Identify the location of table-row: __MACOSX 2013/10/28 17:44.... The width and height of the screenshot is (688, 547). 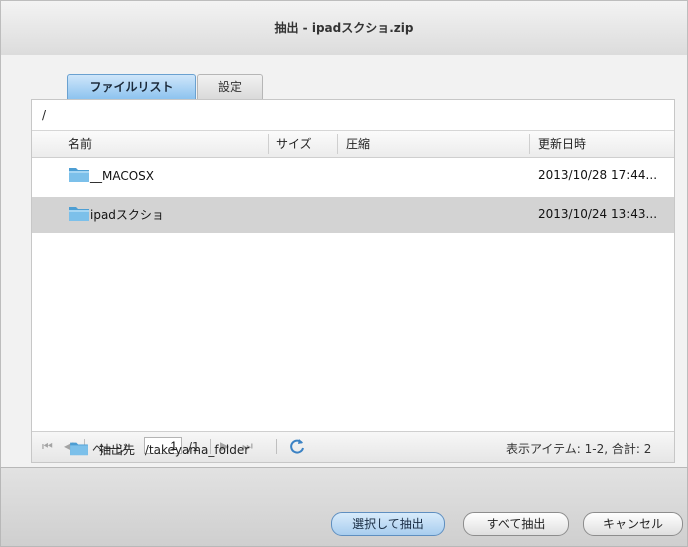
(353, 176).